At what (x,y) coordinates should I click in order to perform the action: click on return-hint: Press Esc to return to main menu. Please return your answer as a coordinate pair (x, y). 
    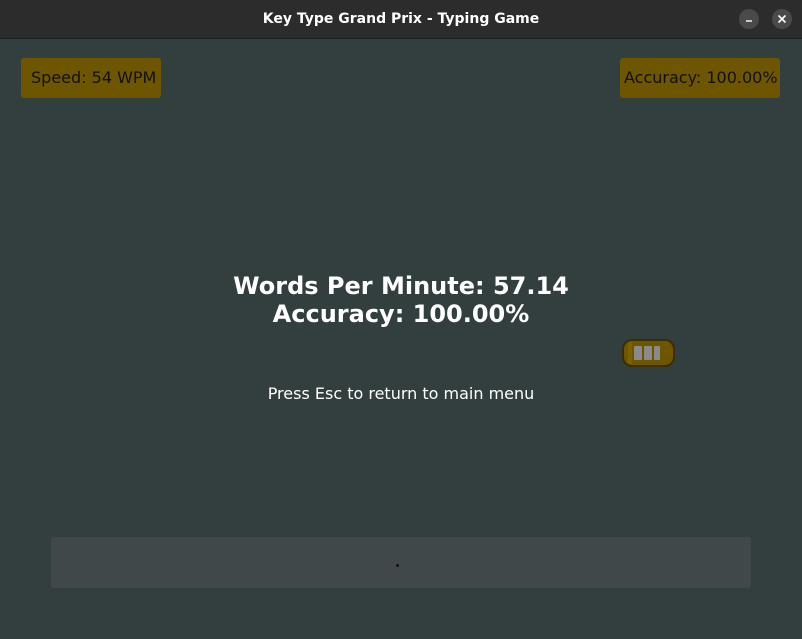
    Looking at the image, I should click on (401, 393).